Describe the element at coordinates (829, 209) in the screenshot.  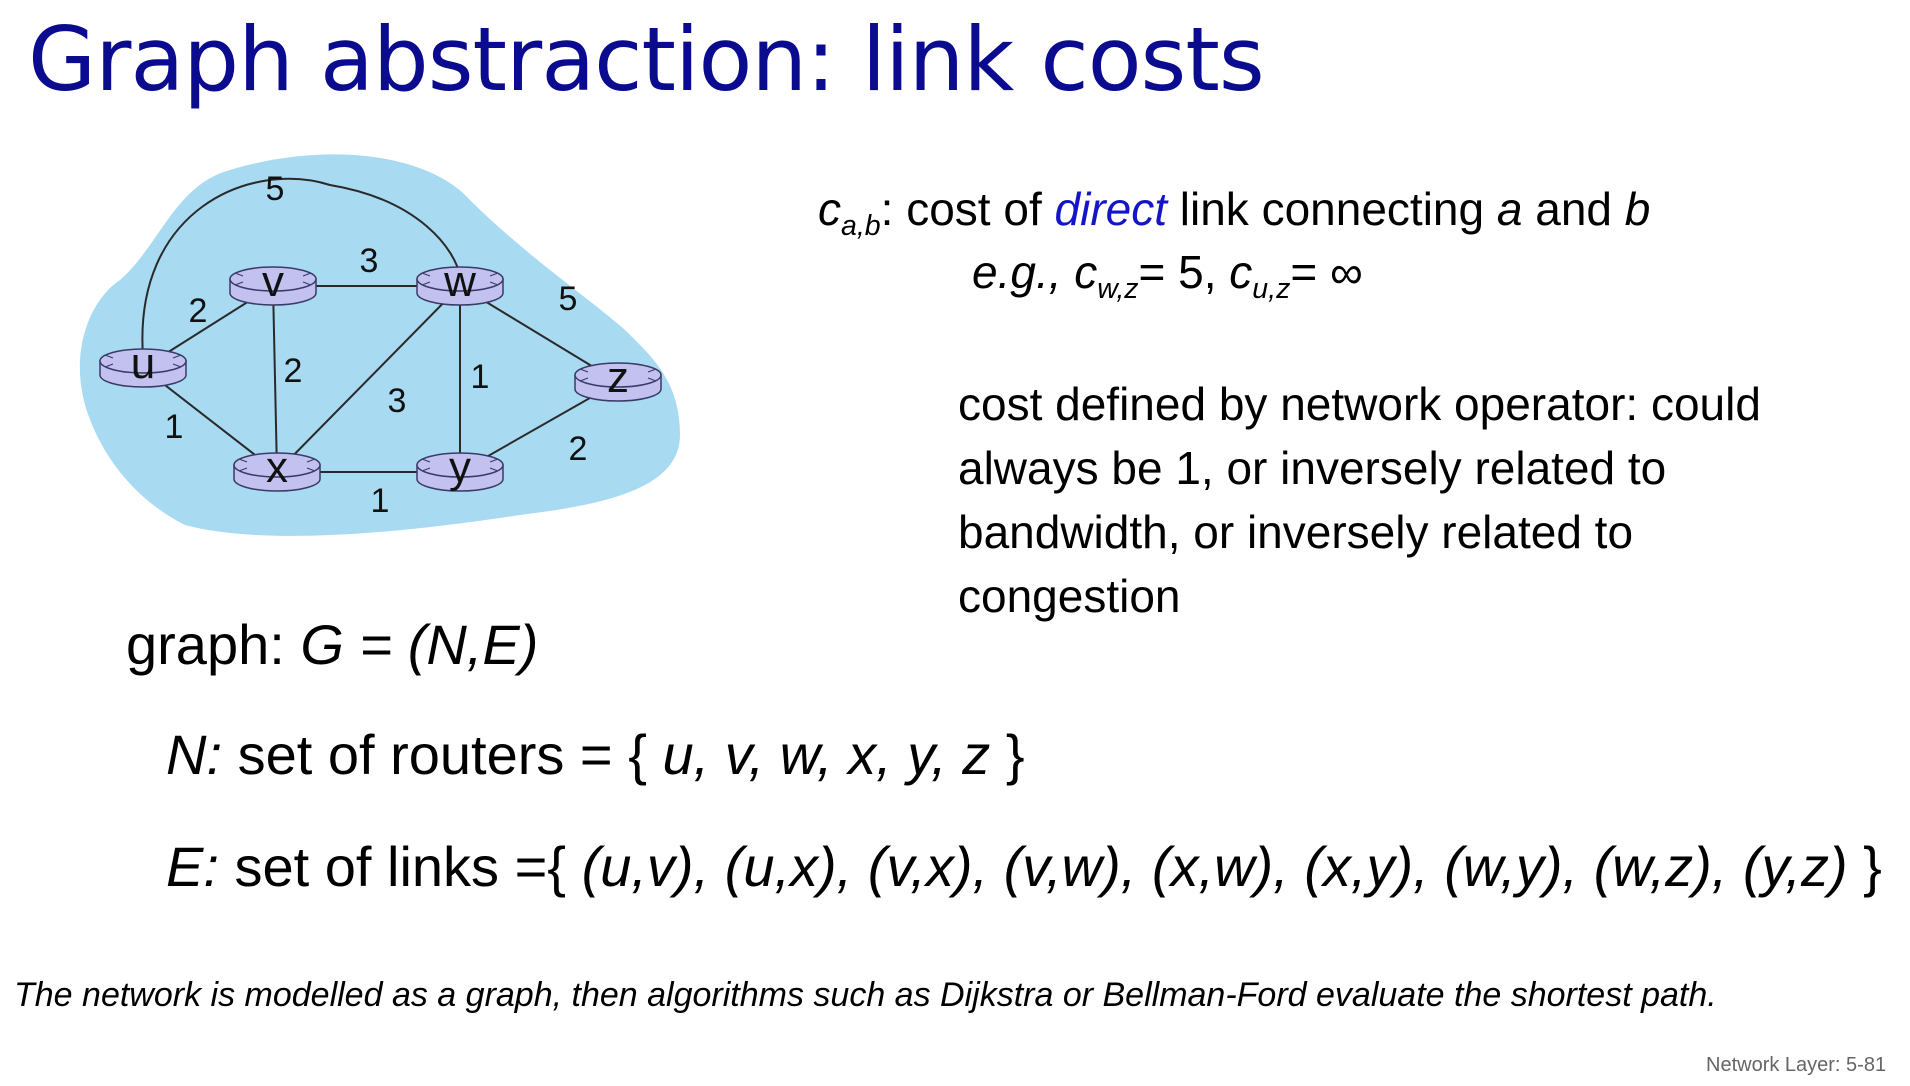
I see `cost-symbol: c` at that location.